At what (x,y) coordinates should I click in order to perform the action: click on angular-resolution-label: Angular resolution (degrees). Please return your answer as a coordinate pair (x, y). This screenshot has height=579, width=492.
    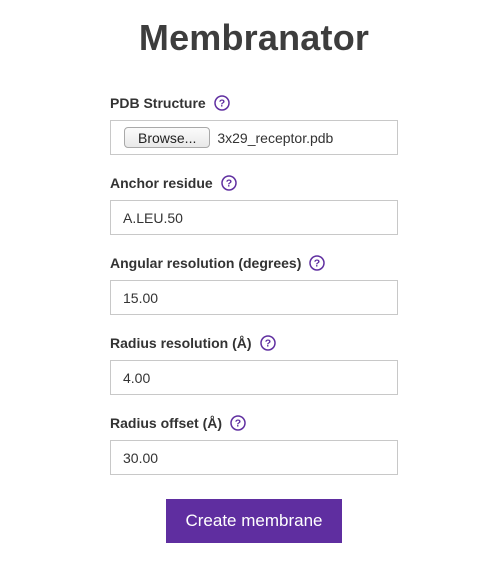
    Looking at the image, I should click on (206, 263).